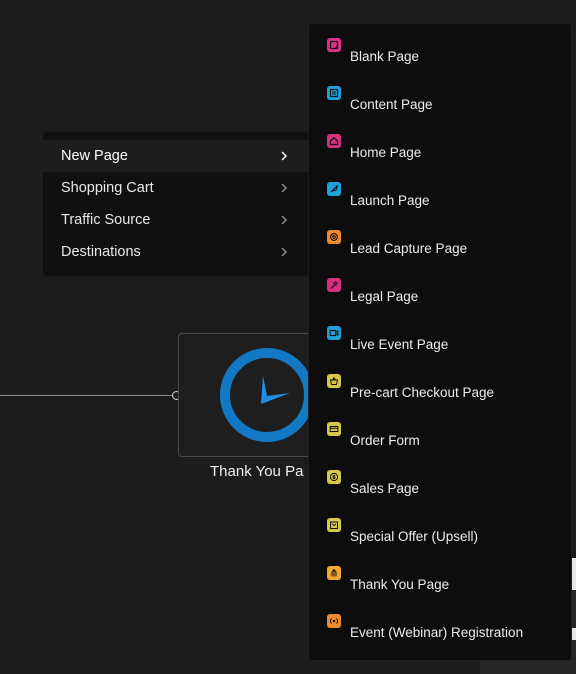 The height and width of the screenshot is (674, 576). I want to click on submenu-item-label: Event (Webinar) Registration, so click(437, 632).